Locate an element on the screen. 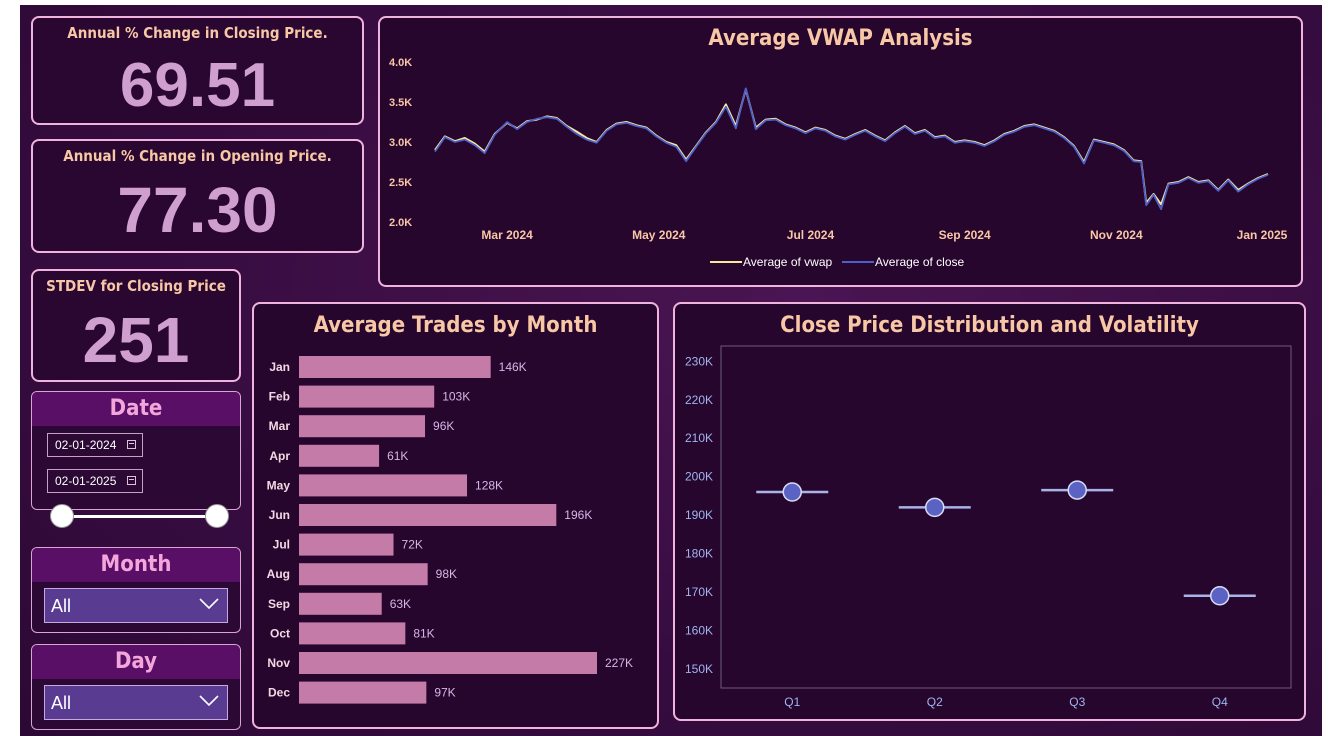 The height and width of the screenshot is (736, 1333). category-label: Sep is located at coordinates (279, 604).